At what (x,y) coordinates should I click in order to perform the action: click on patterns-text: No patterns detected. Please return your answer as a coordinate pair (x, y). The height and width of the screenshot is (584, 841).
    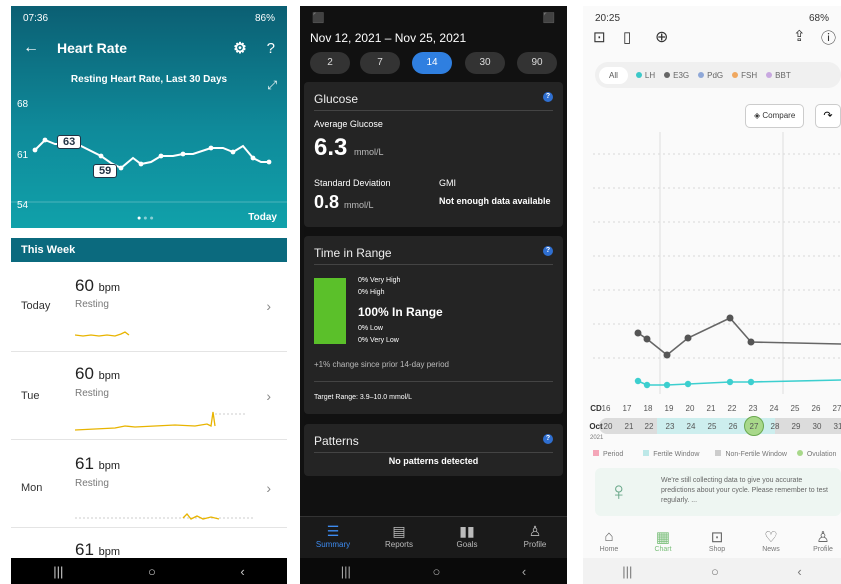
    Looking at the image, I should click on (433, 461).